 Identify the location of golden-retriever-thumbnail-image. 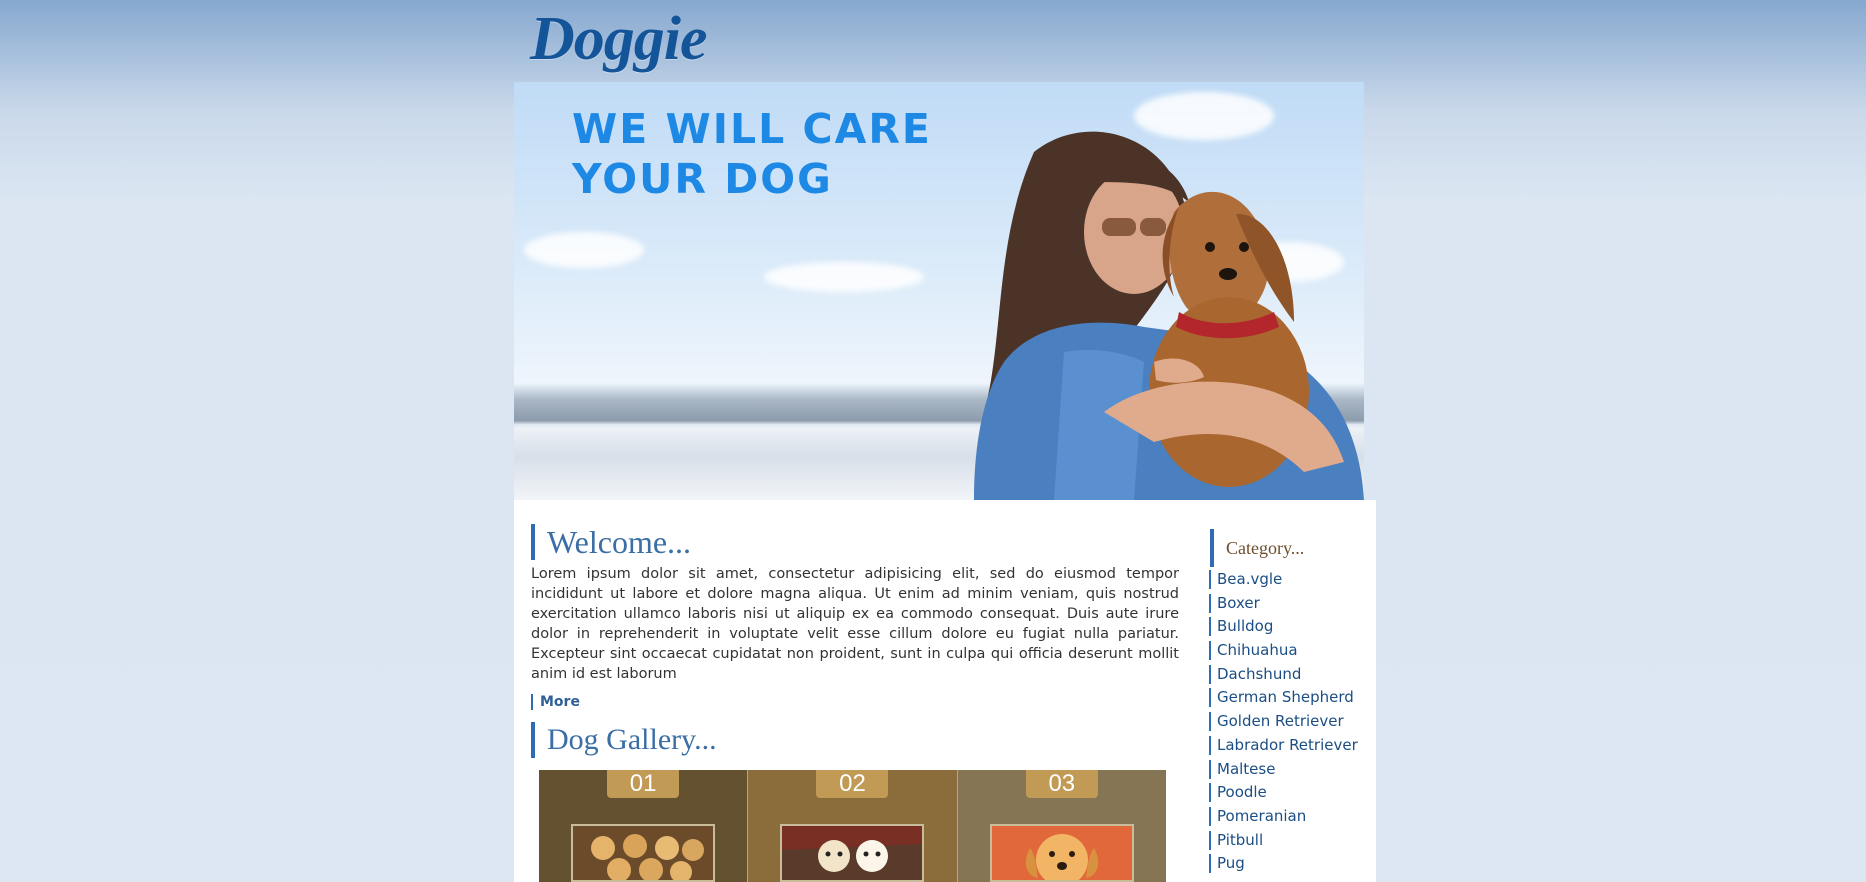
(1061, 853).